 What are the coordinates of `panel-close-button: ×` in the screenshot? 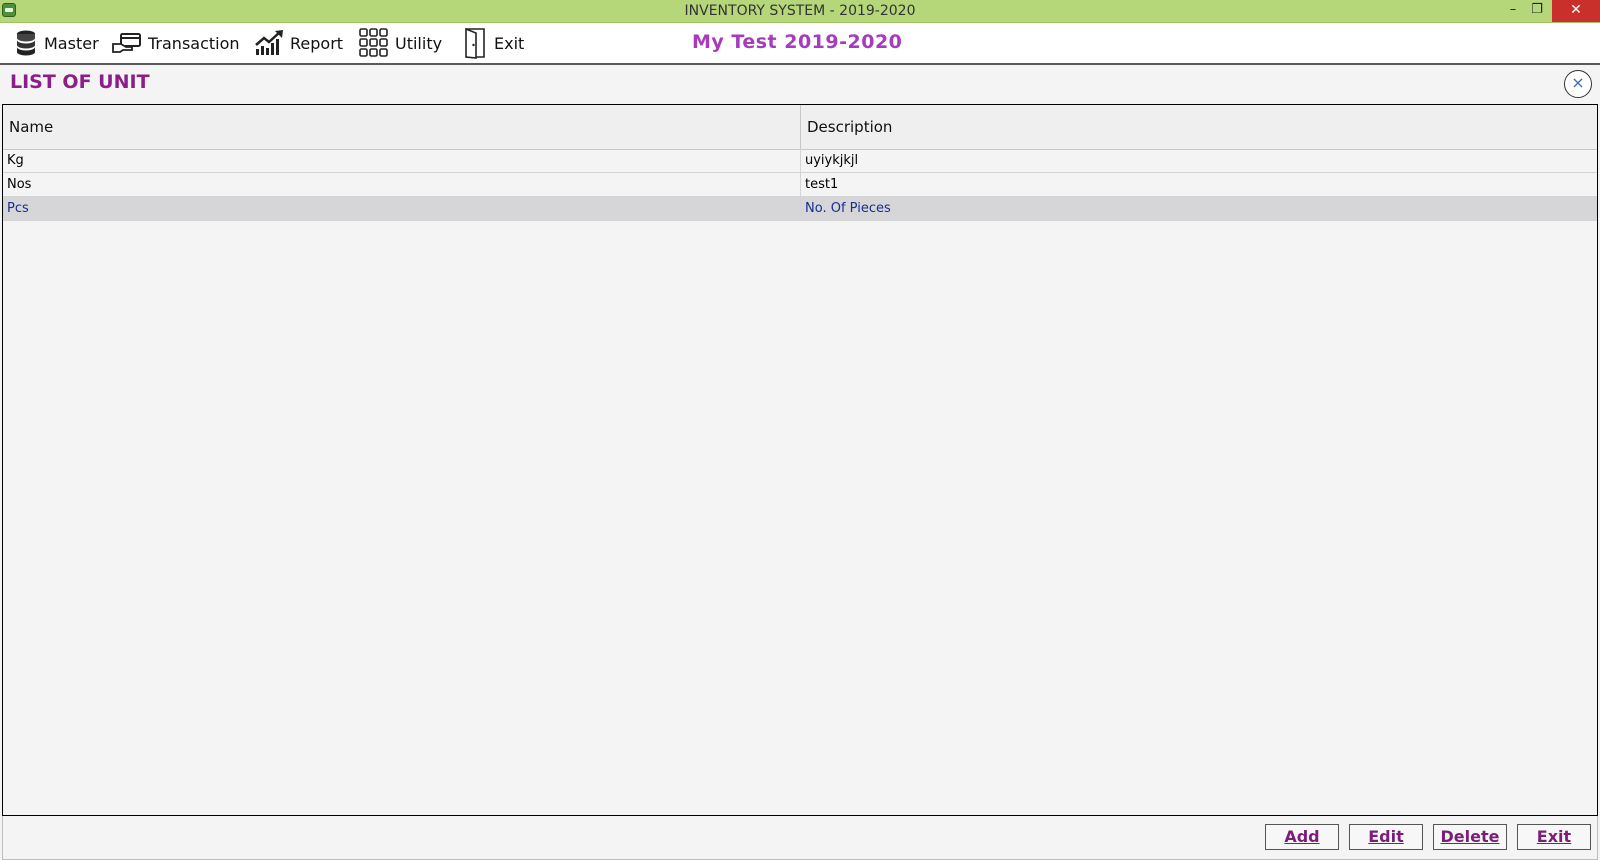 It's located at (1578, 84).